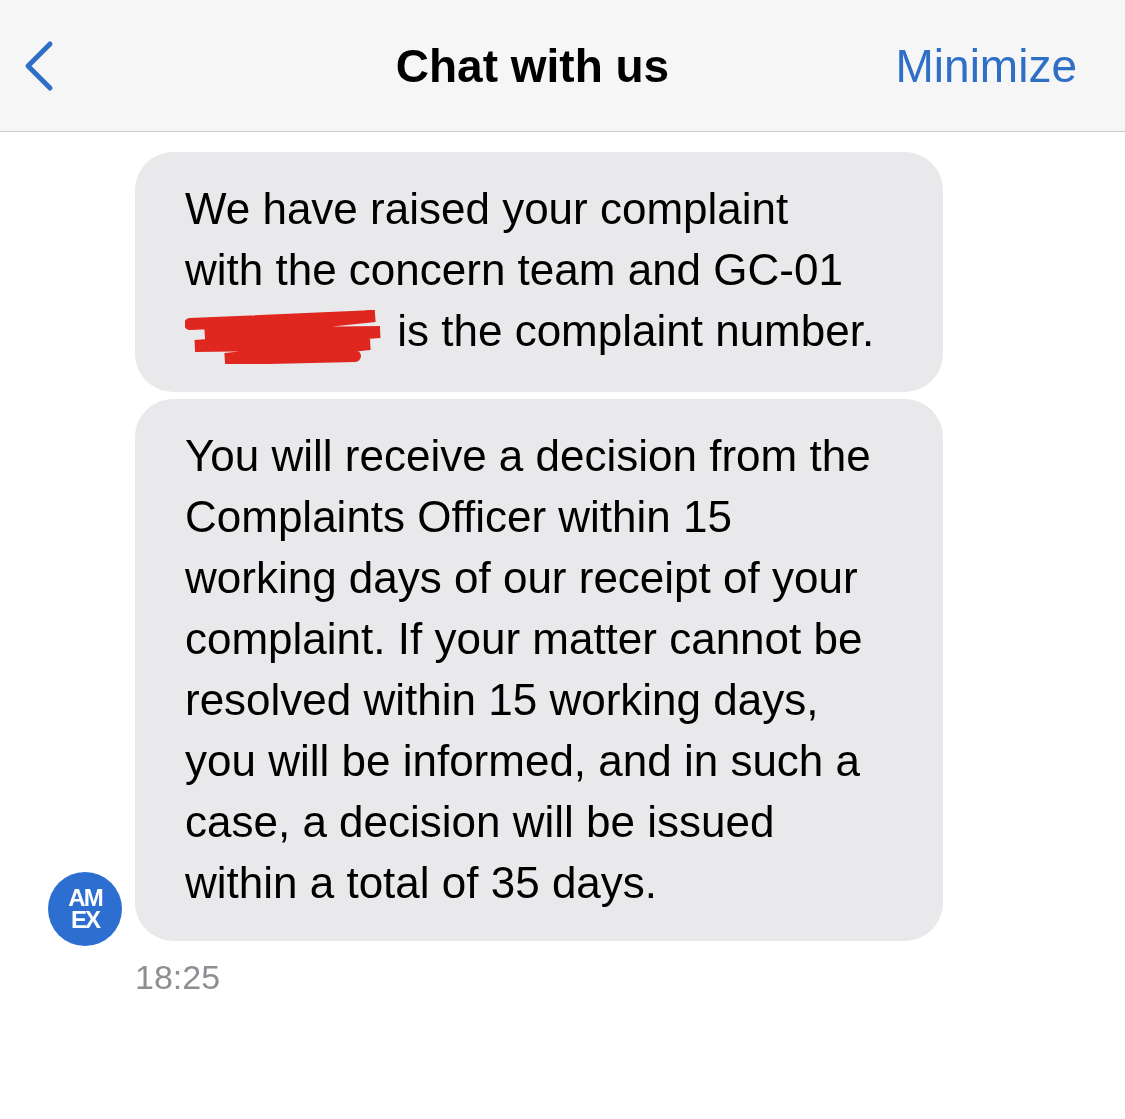 This screenshot has width=1125, height=1119. Describe the element at coordinates (85, 909) in the screenshot. I see `avatar-logo: AM EX` at that location.